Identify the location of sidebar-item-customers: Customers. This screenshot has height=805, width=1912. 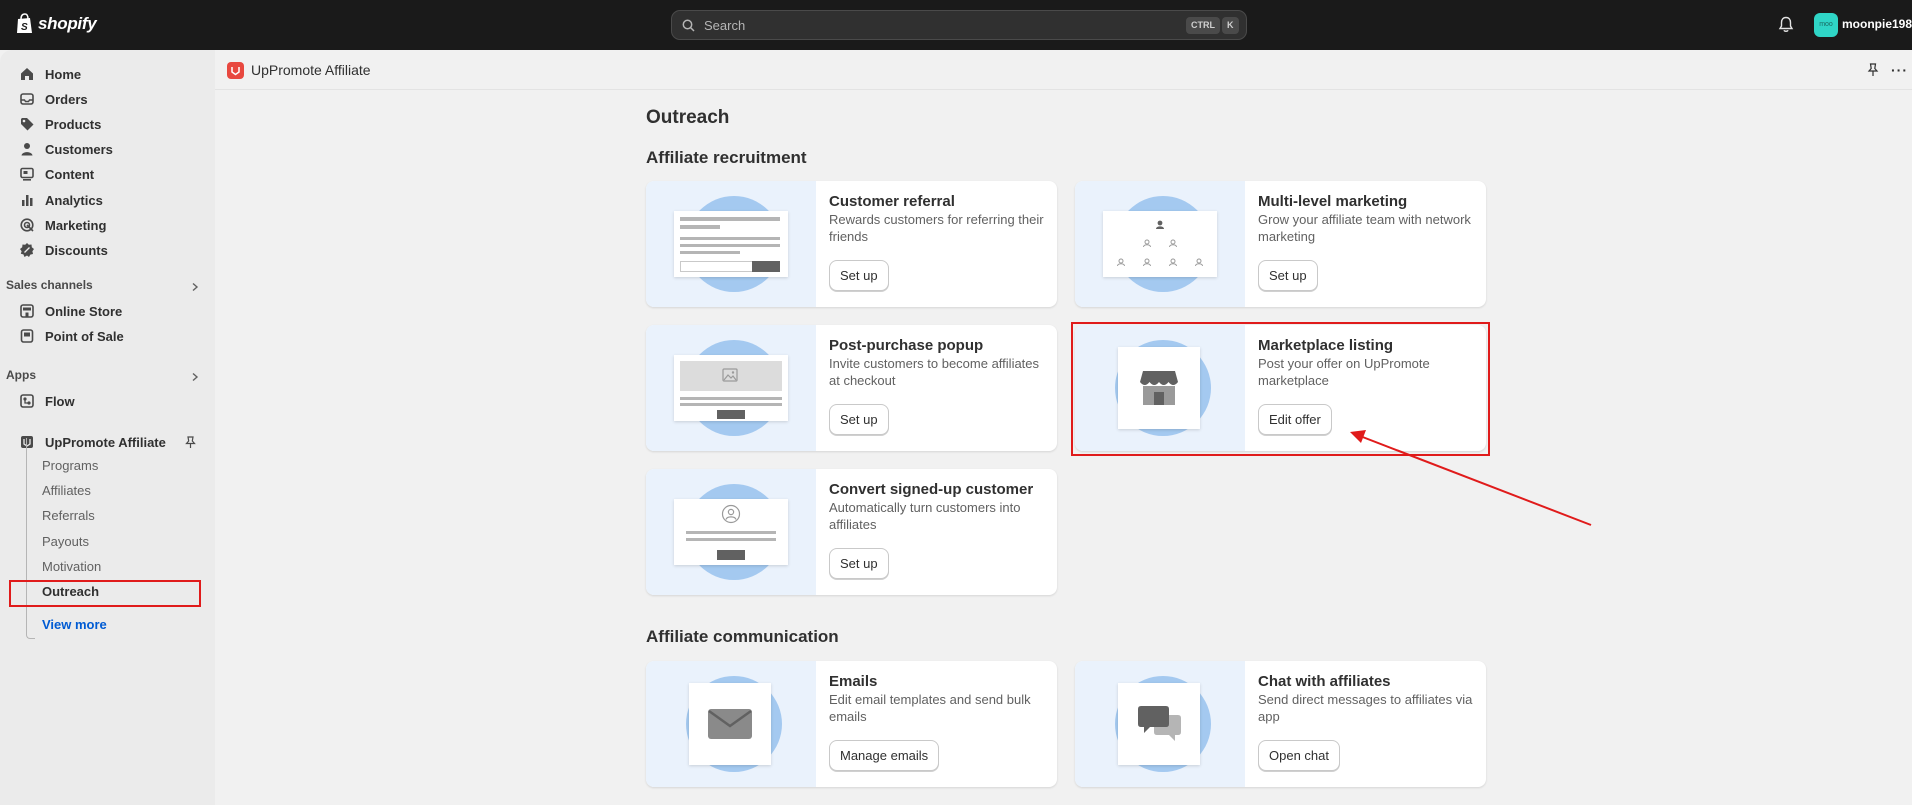
(105, 149).